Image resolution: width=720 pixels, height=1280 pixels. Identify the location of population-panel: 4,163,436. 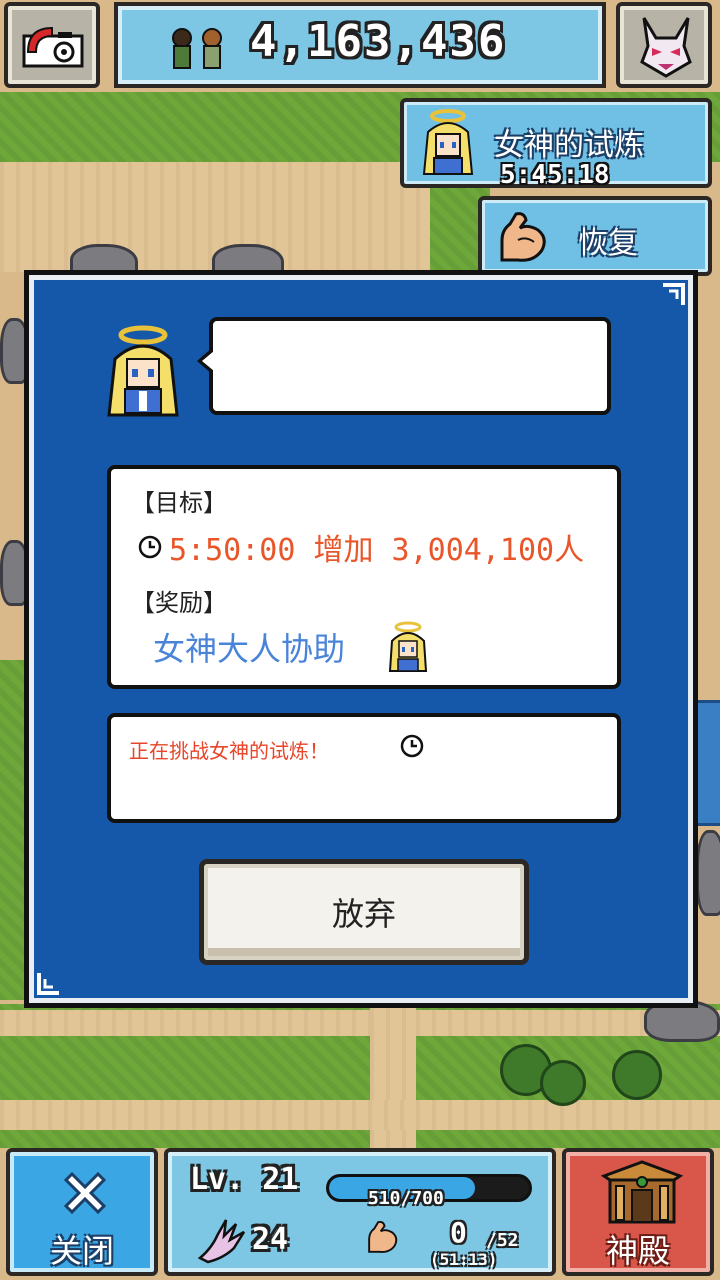
(360, 45).